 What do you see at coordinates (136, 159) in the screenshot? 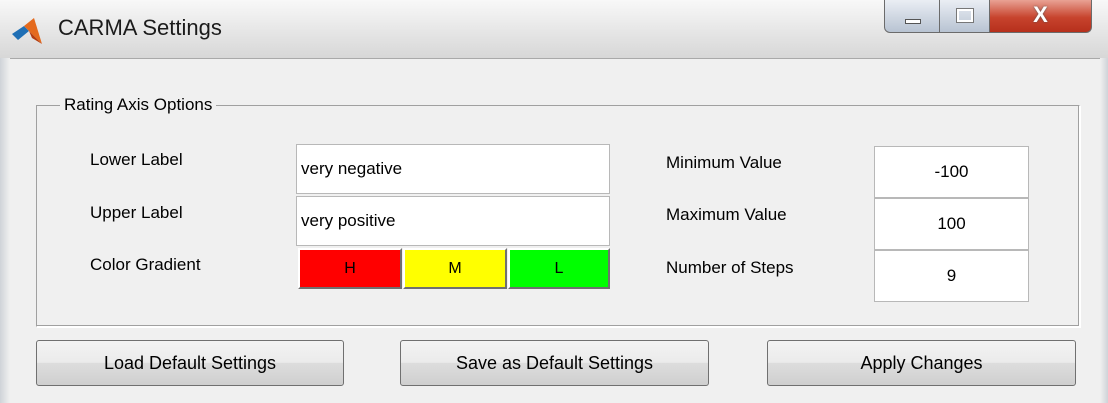
I see `lower-label-label: Lower Label` at bounding box center [136, 159].